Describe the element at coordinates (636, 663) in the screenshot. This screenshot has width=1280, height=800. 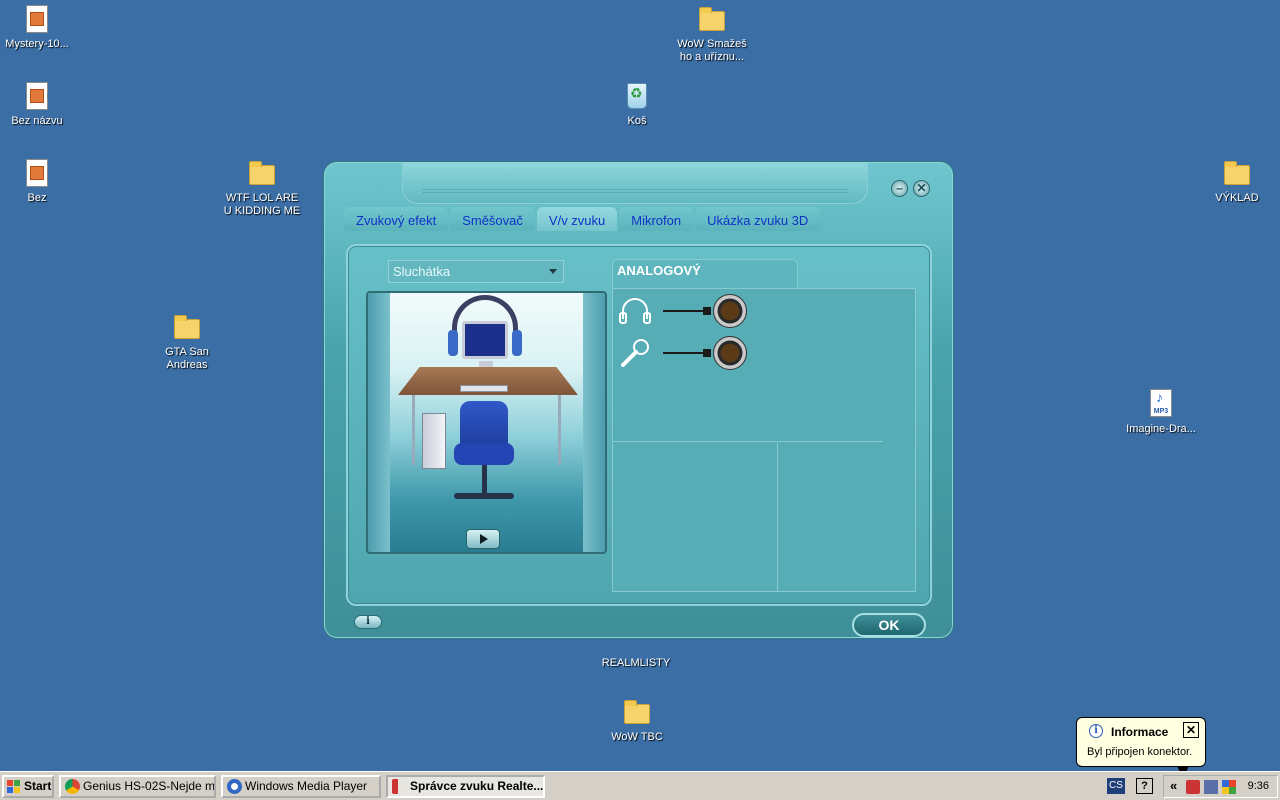
I see `desktop-icon-label: REALMLISTY` at that location.